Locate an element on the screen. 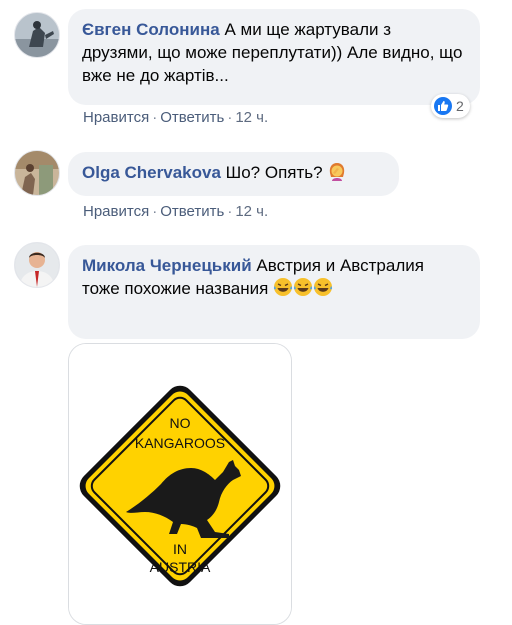 Image resolution: width=512 pixels, height=625 pixels. reaction-badge: 2 is located at coordinates (450, 106).